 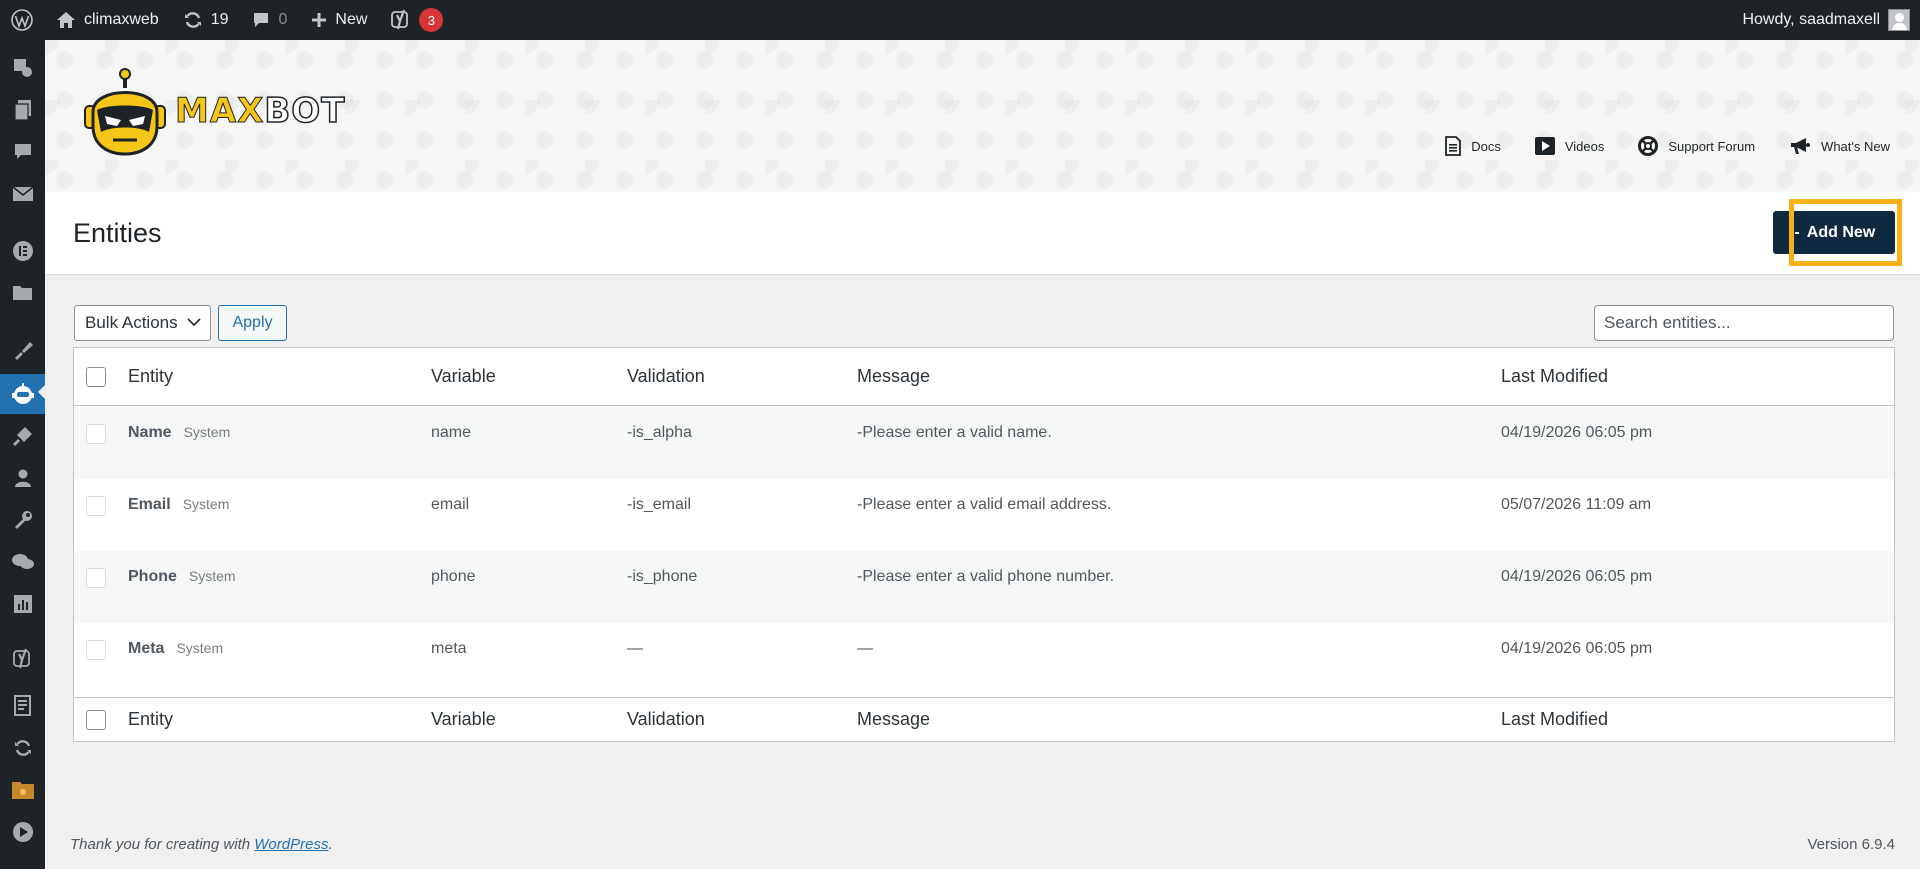 What do you see at coordinates (984, 504) in the screenshot?
I see `entity-message: -Please enter a valid email address.` at bounding box center [984, 504].